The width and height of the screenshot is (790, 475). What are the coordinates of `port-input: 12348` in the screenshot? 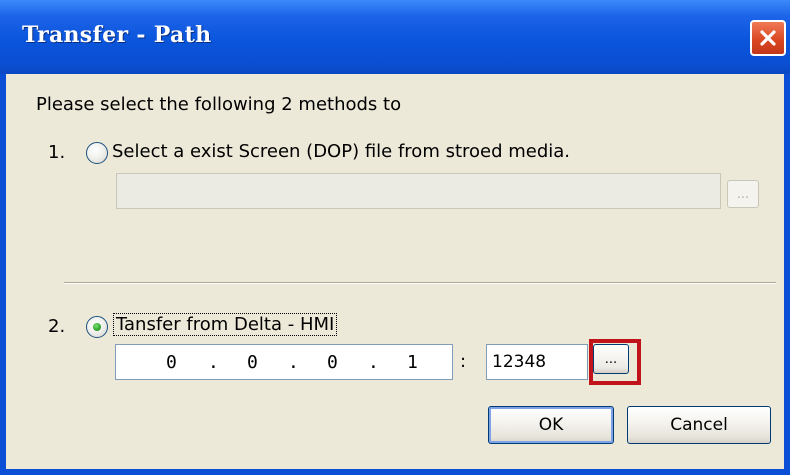 It's located at (537, 362).